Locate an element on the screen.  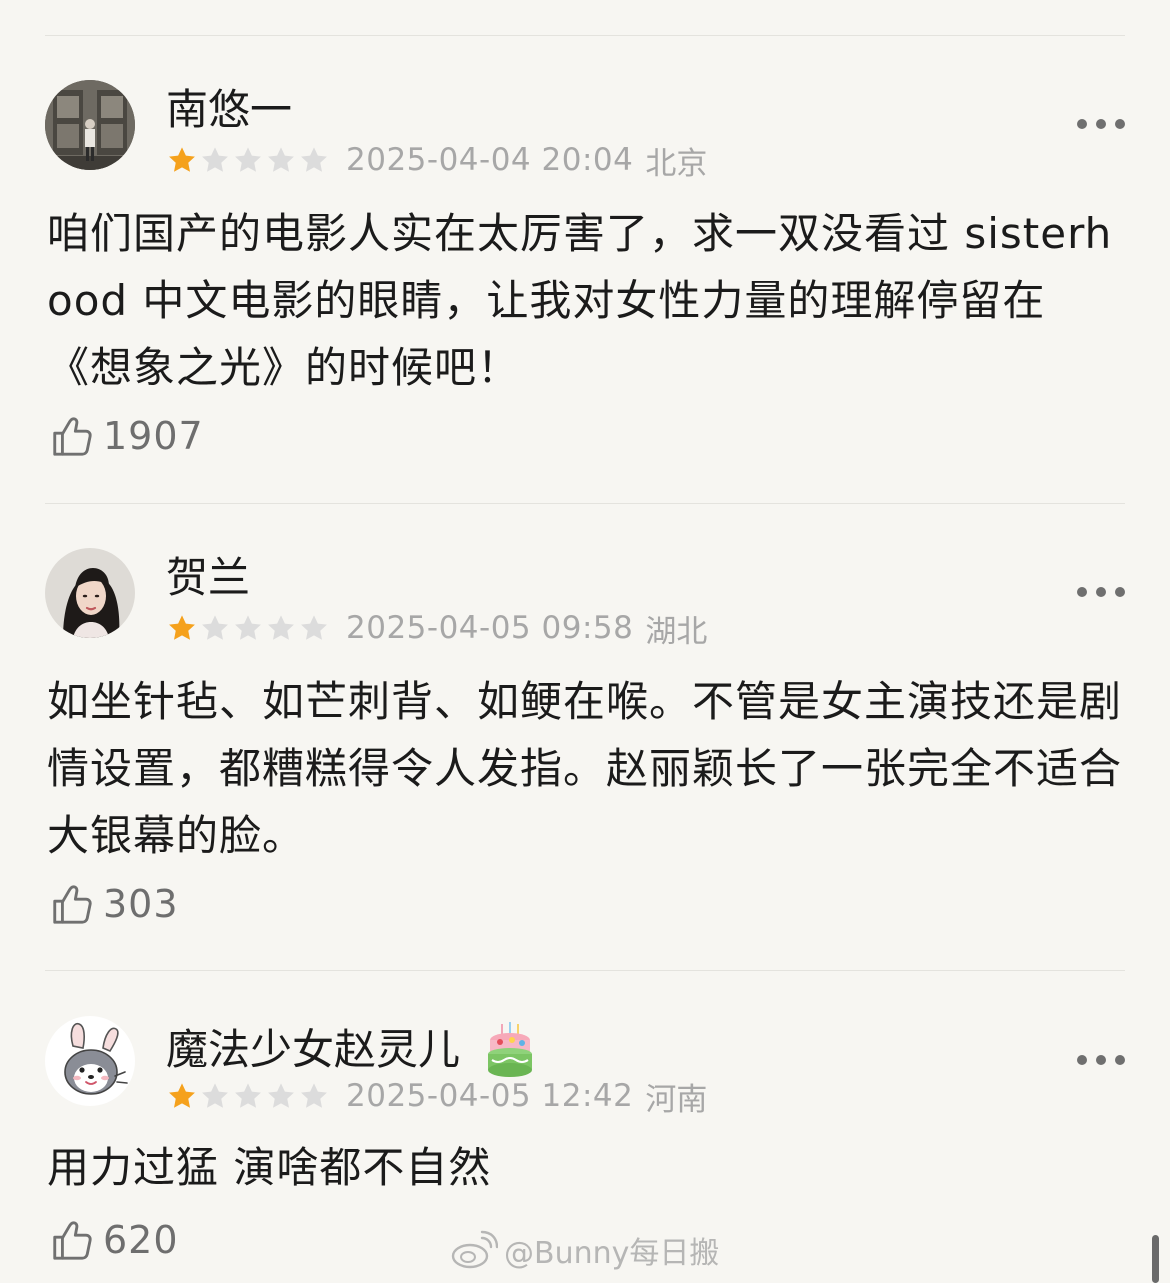
birthday-cake-icon is located at coordinates (510, 1049).